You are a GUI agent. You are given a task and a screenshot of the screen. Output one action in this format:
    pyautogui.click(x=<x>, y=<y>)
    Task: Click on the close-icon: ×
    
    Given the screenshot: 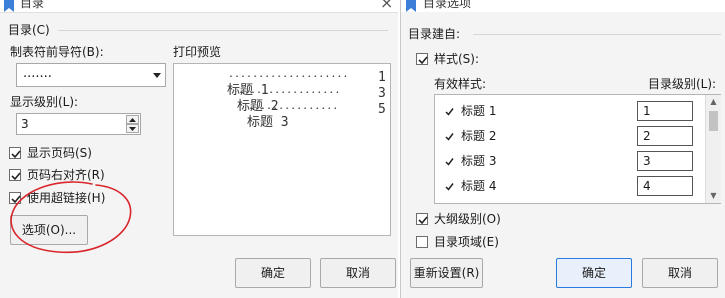 What is the action you would take?
    pyautogui.click(x=386, y=5)
    